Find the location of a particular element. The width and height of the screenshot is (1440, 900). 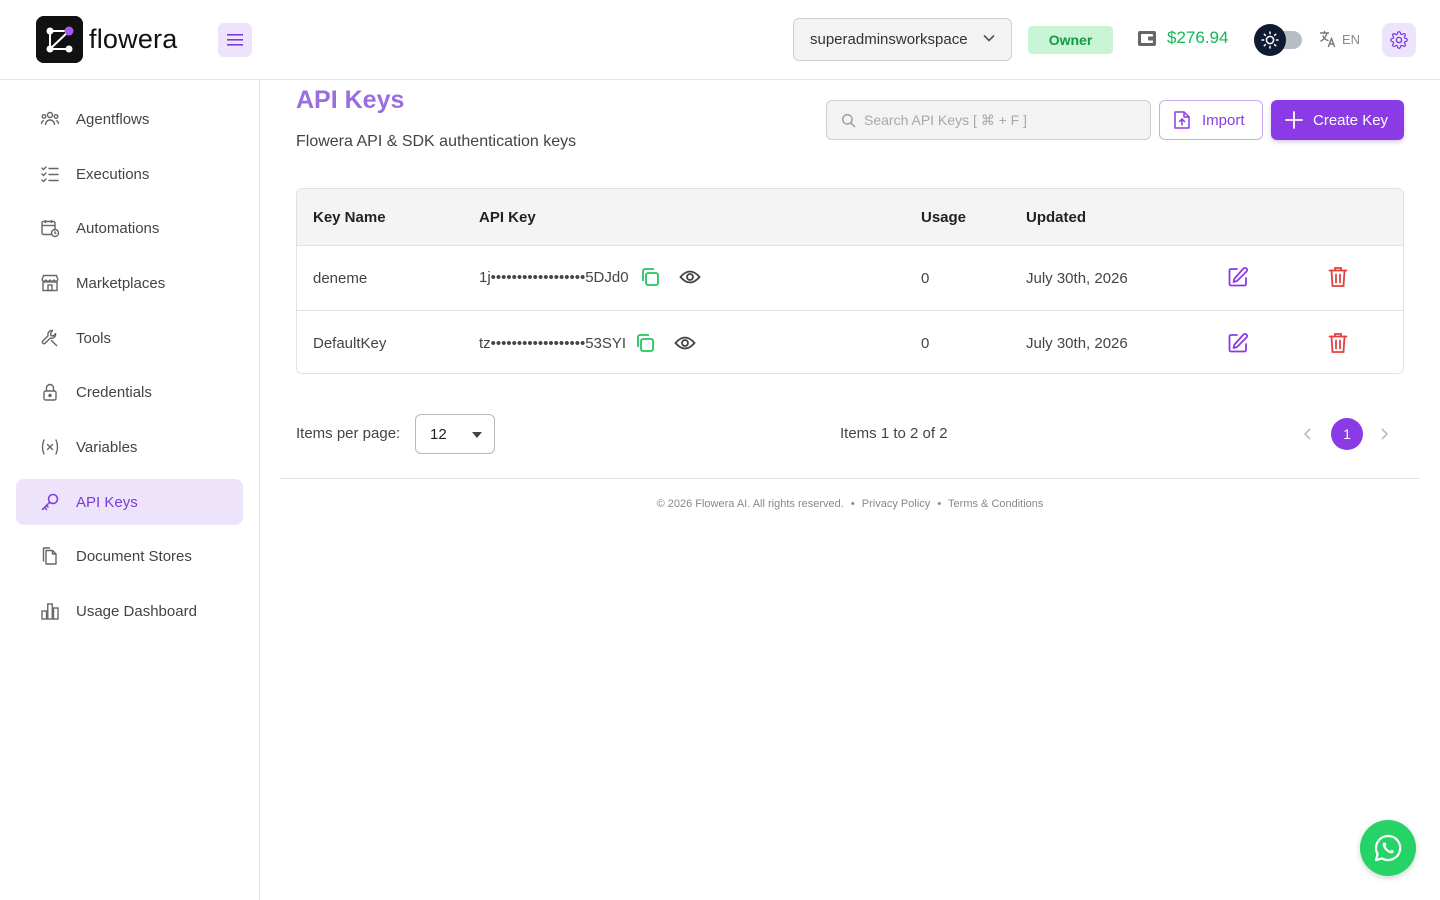

chevron-left-icon is located at coordinates (1307, 434).